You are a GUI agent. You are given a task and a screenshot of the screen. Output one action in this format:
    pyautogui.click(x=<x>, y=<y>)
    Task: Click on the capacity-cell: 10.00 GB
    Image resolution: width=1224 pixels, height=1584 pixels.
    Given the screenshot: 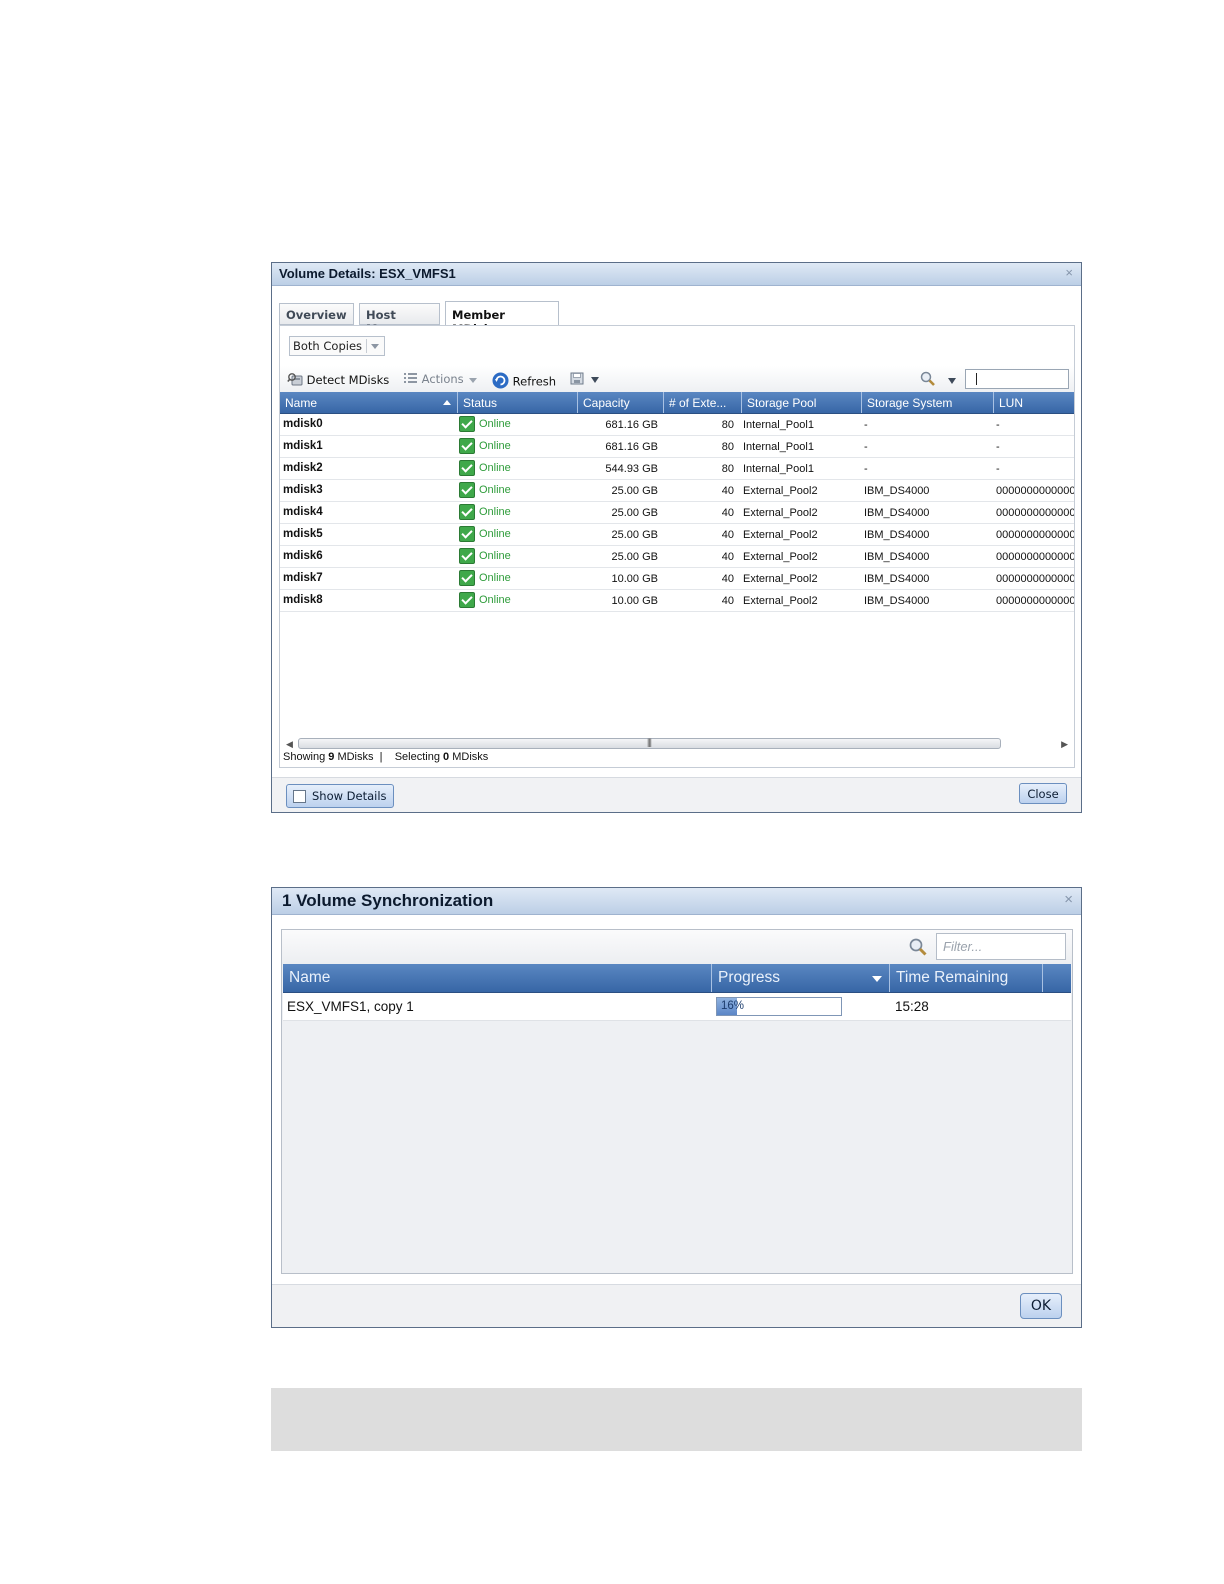 What is the action you would take?
    pyautogui.click(x=634, y=579)
    